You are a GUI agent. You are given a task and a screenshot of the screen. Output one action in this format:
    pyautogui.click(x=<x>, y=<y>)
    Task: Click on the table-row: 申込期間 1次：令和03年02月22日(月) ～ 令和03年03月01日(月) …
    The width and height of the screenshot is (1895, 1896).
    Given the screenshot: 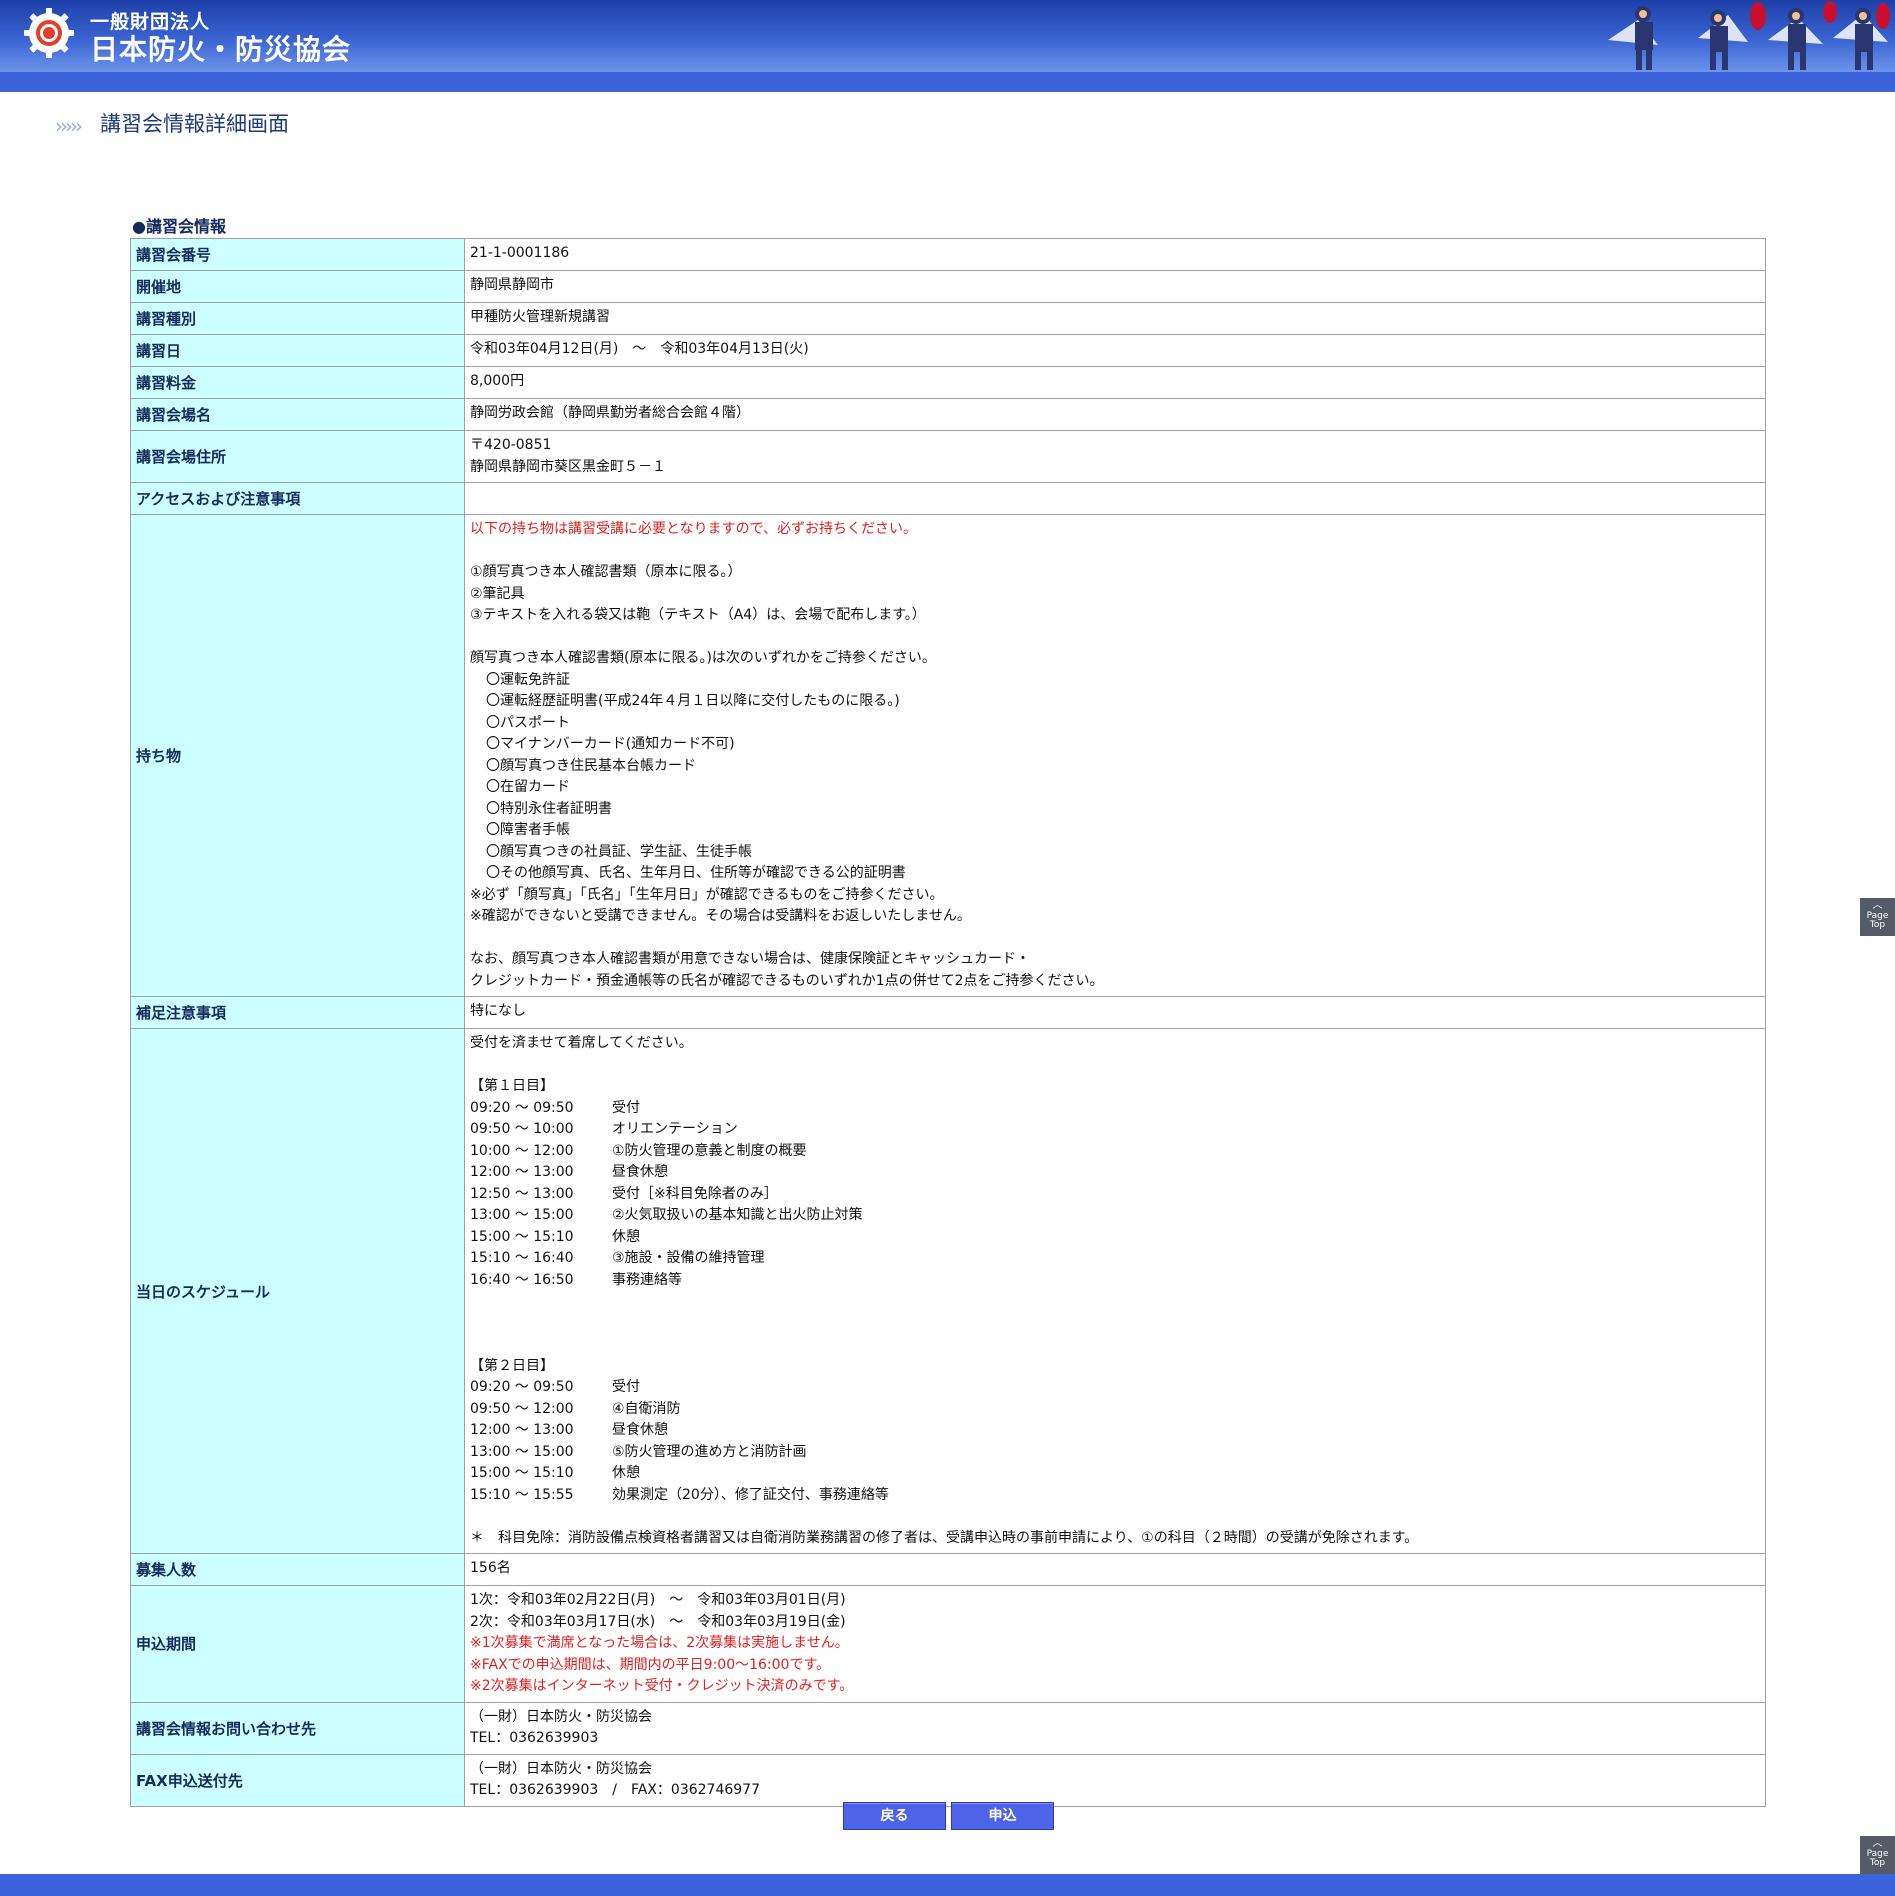 What is the action you would take?
    pyautogui.click(x=948, y=1644)
    